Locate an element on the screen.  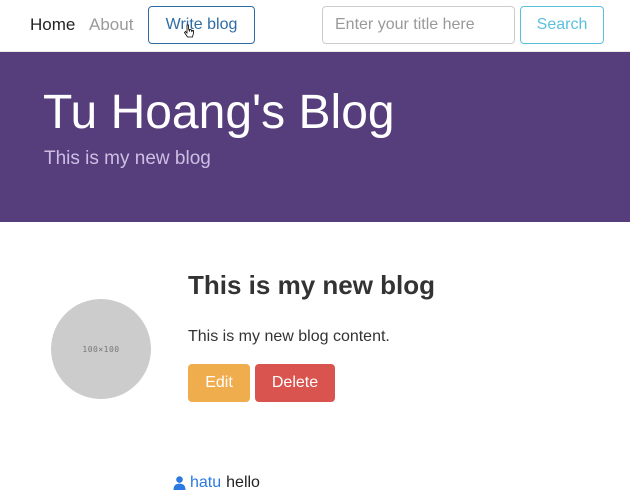
comment-text: hello is located at coordinates (243, 482).